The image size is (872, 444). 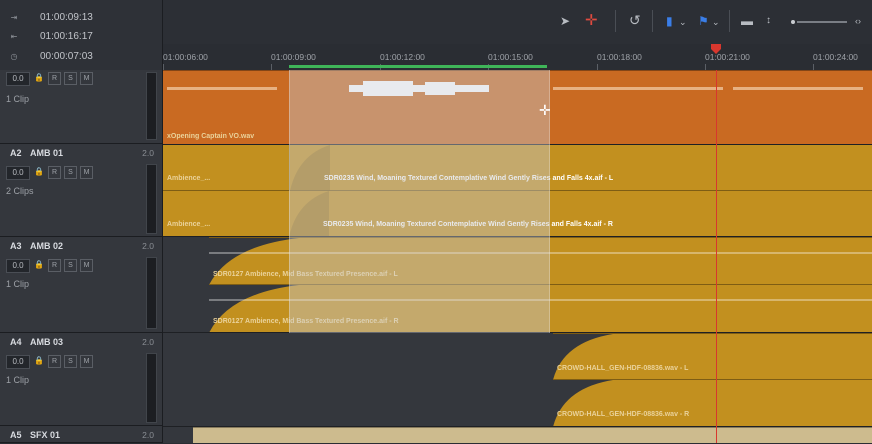 I want to click on ruler-label: 01:00:18:00, so click(x=619, y=57).